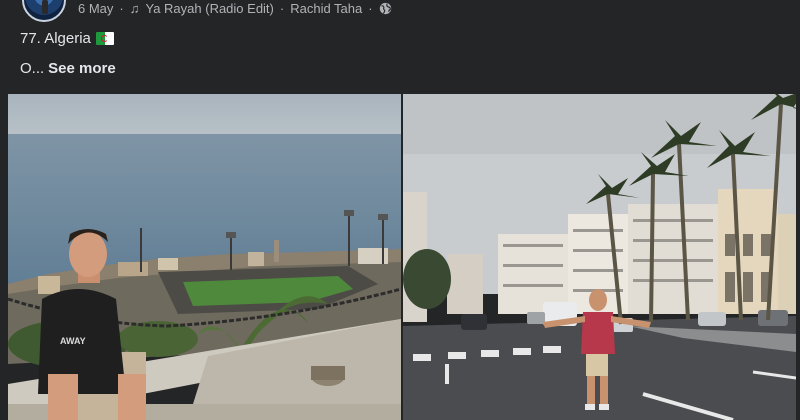 Image resolution: width=800 pixels, height=420 pixels. Describe the element at coordinates (55, 38) in the screenshot. I see `caption-text: 77. Algeria` at that location.